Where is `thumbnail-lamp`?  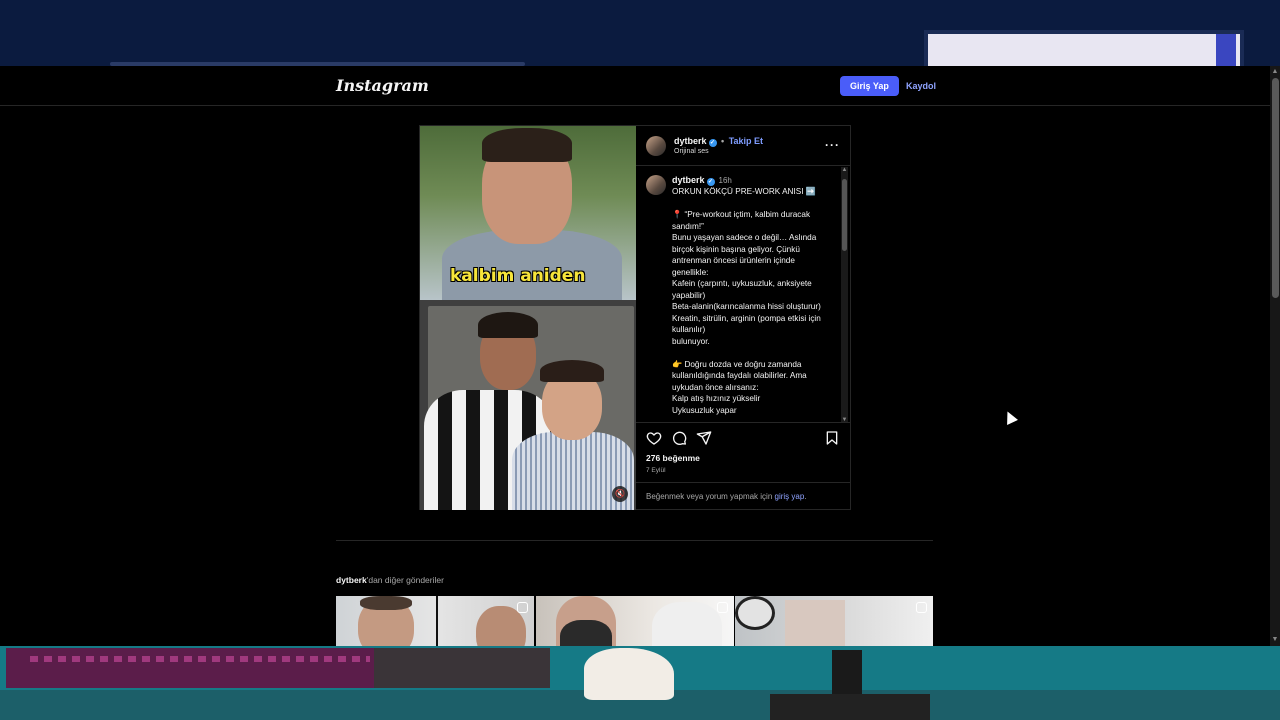
thumbnail-lamp is located at coordinates (755, 613).